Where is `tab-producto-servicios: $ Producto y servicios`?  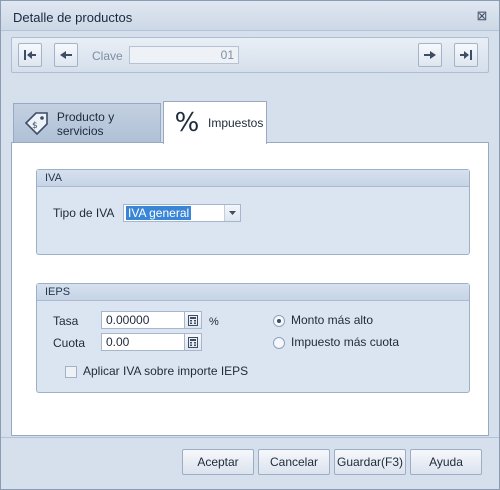
tab-producto-servicios: $ Producto y servicios is located at coordinates (87, 123).